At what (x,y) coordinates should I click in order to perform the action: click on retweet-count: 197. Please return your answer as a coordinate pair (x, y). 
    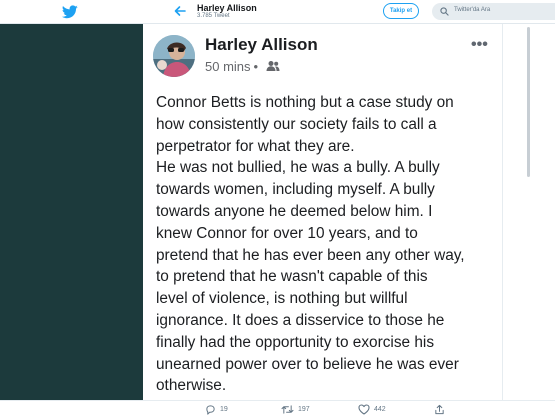
    Looking at the image, I should click on (304, 409).